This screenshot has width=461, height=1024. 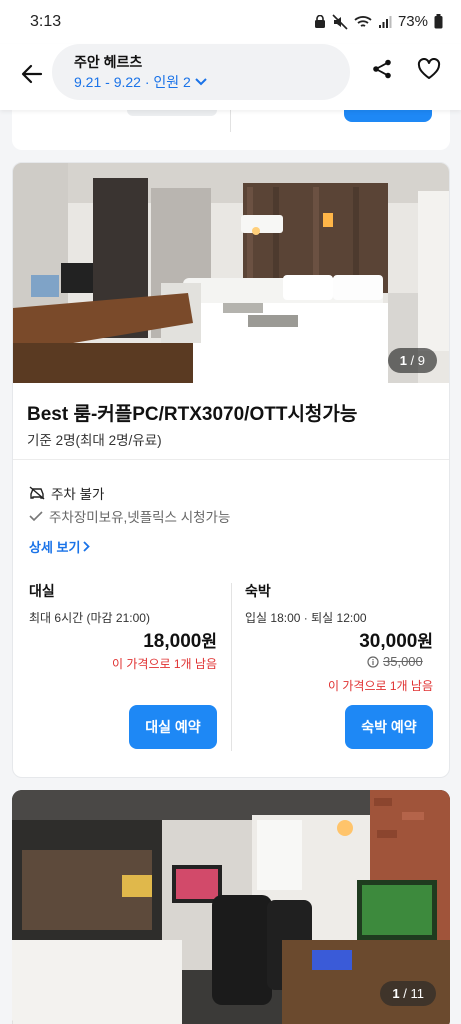 What do you see at coordinates (412, 21) in the screenshot?
I see `battery-percent: 73%` at bounding box center [412, 21].